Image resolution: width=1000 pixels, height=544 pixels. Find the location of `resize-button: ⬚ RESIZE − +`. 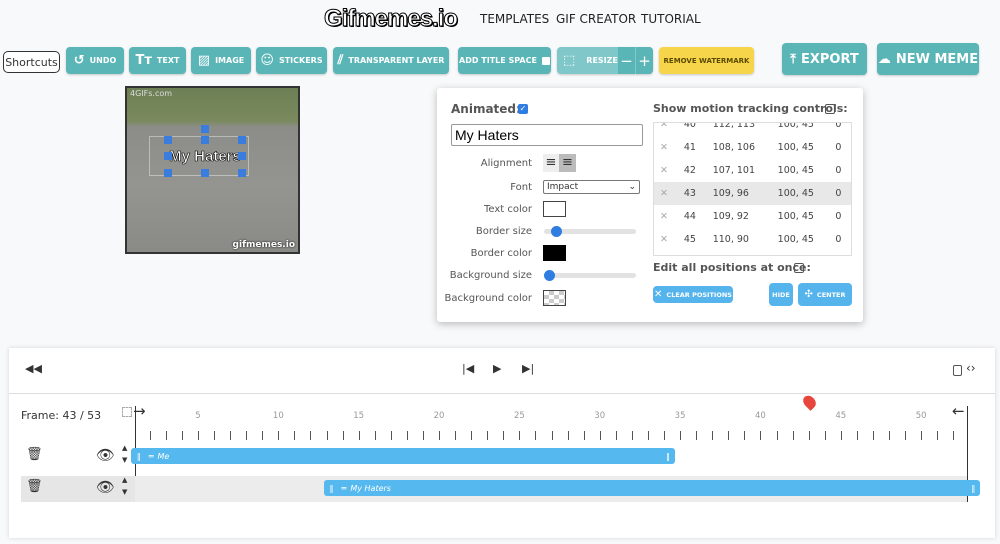

resize-button: ⬚ RESIZE − + is located at coordinates (605, 60).